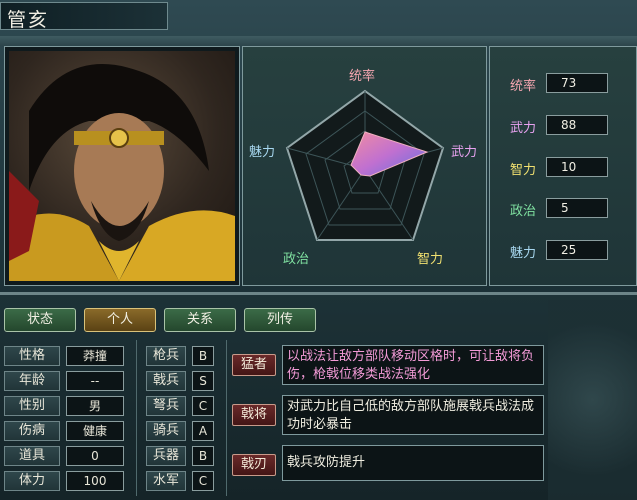 The width and height of the screenshot is (637, 500). Describe the element at coordinates (413, 365) in the screenshot. I see `skill-description: 以战法让敌方部队移动区格时，可让敌将负伤，枪戟位移类战法强化` at that location.